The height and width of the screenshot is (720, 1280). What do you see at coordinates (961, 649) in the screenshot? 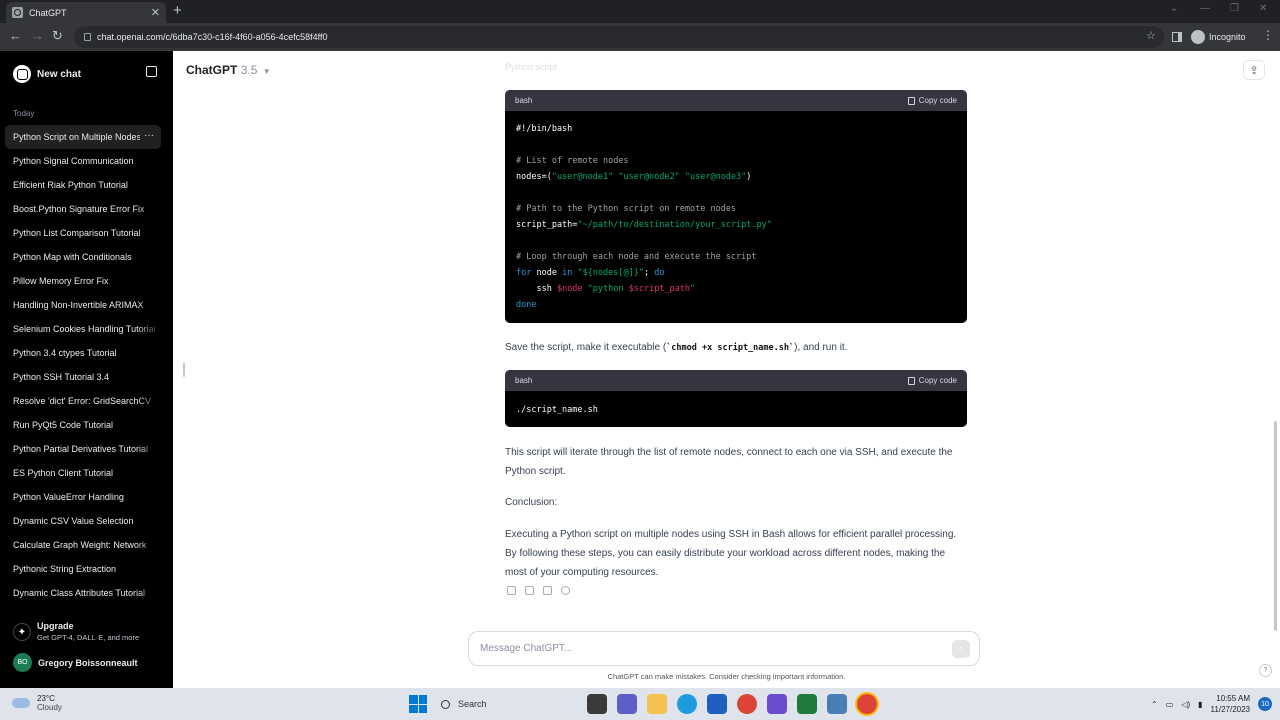
I see `send-button: ↑` at bounding box center [961, 649].